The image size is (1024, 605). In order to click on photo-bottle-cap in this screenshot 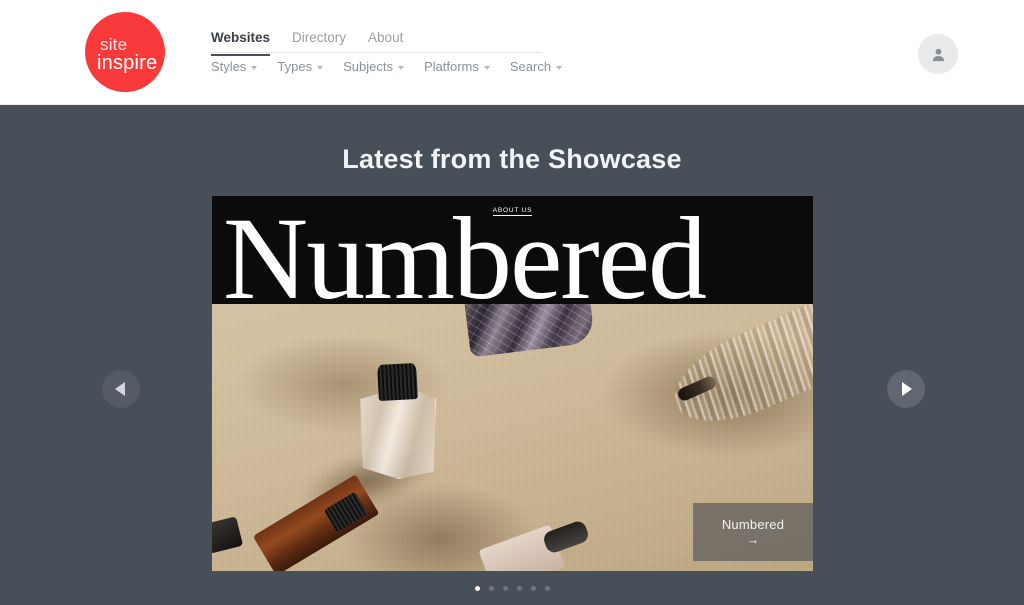, I will do `click(397, 382)`.